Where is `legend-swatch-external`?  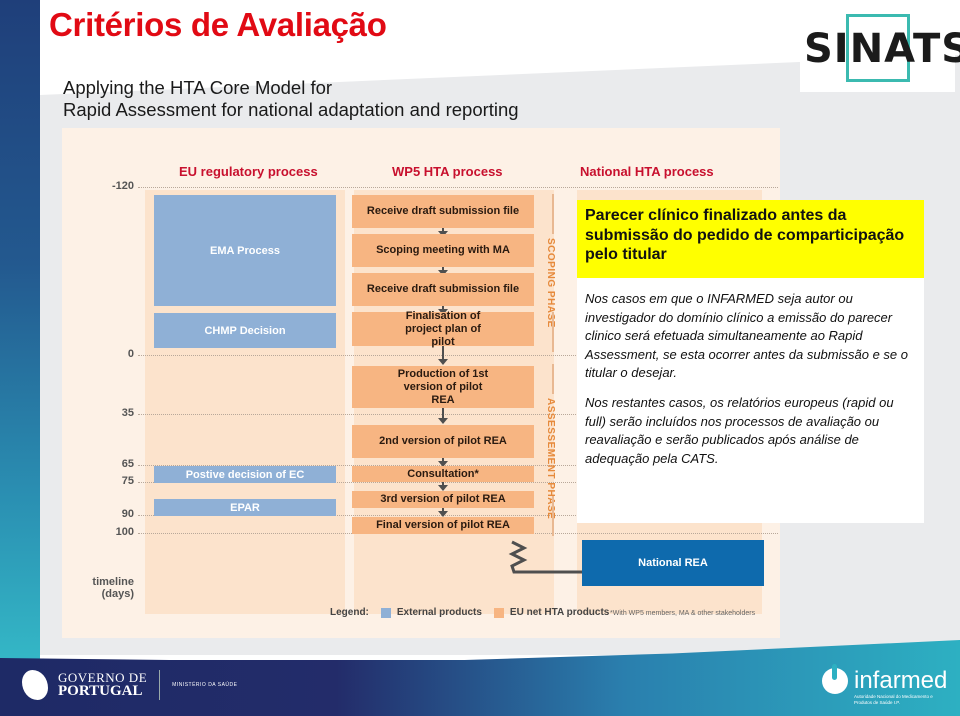
legend-swatch-external is located at coordinates (385, 612).